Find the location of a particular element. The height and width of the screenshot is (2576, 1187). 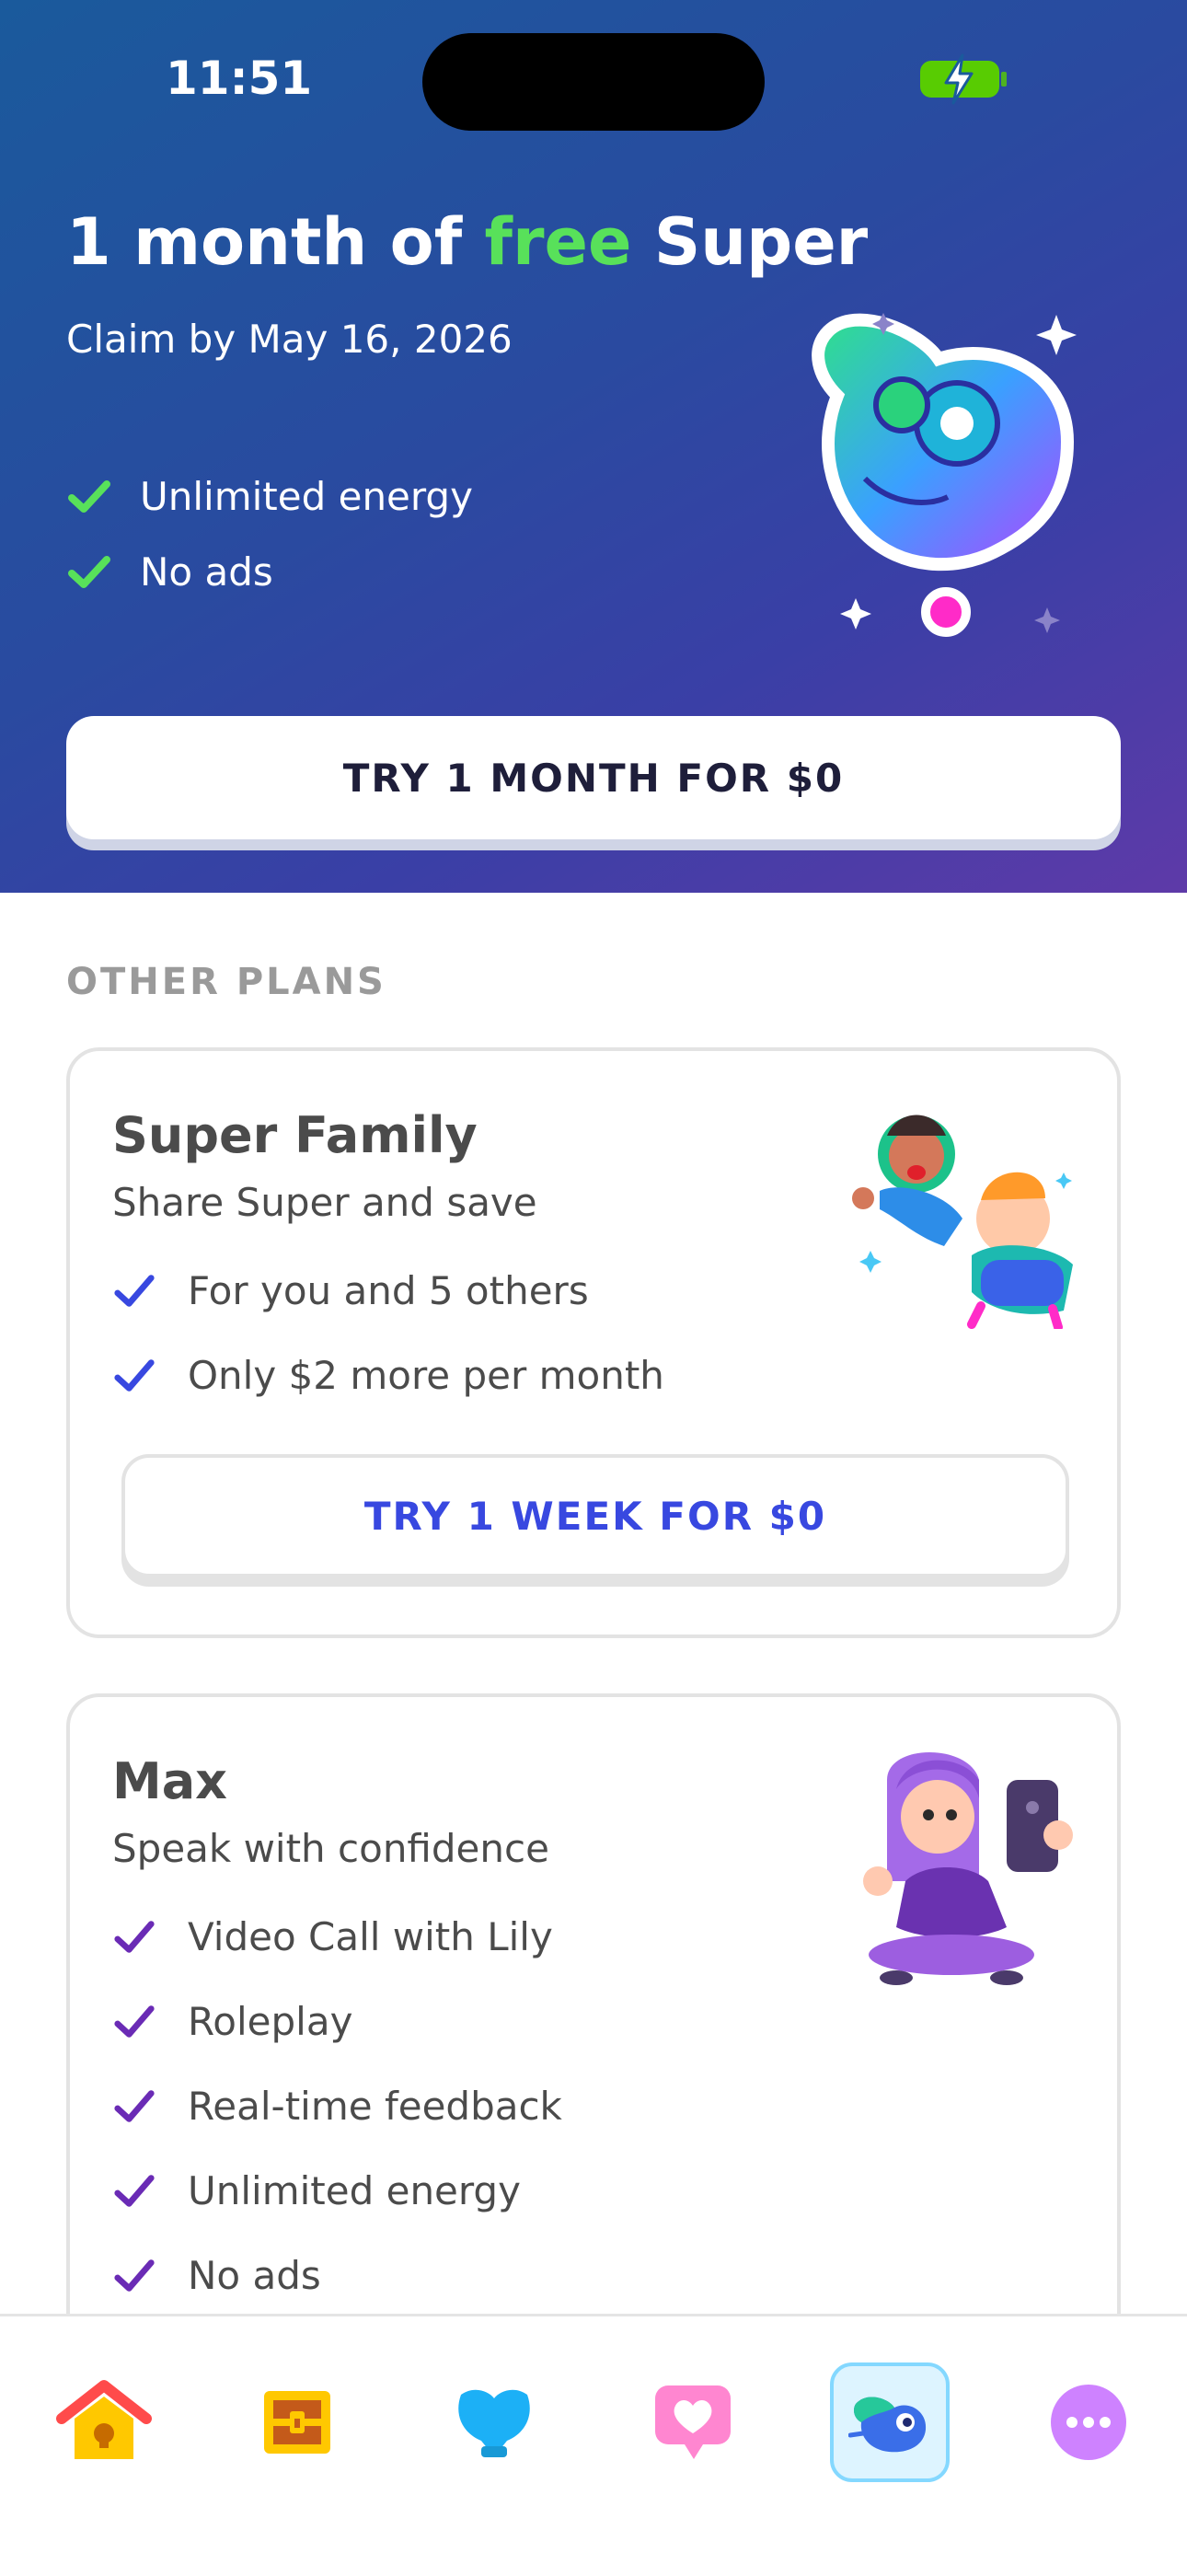

promo-feature: No ads is located at coordinates (169, 572).